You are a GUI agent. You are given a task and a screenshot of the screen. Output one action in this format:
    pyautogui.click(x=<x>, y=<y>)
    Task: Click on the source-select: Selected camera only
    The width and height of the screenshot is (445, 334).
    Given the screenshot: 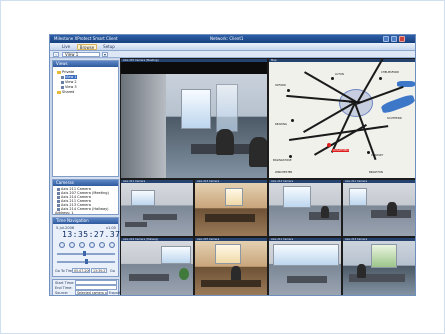 What is the action you would take?
    pyautogui.click(x=91, y=292)
    